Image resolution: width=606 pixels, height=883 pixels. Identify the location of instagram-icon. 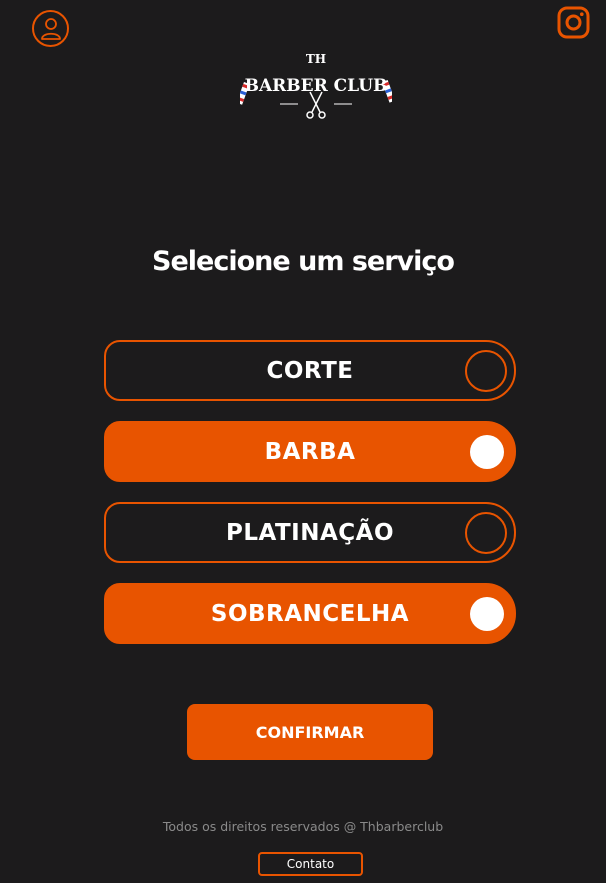
(573, 22).